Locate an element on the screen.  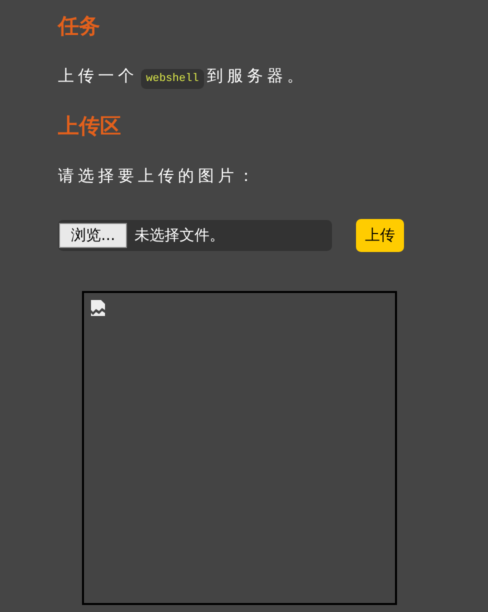
upload-button: 上传 is located at coordinates (380, 235).